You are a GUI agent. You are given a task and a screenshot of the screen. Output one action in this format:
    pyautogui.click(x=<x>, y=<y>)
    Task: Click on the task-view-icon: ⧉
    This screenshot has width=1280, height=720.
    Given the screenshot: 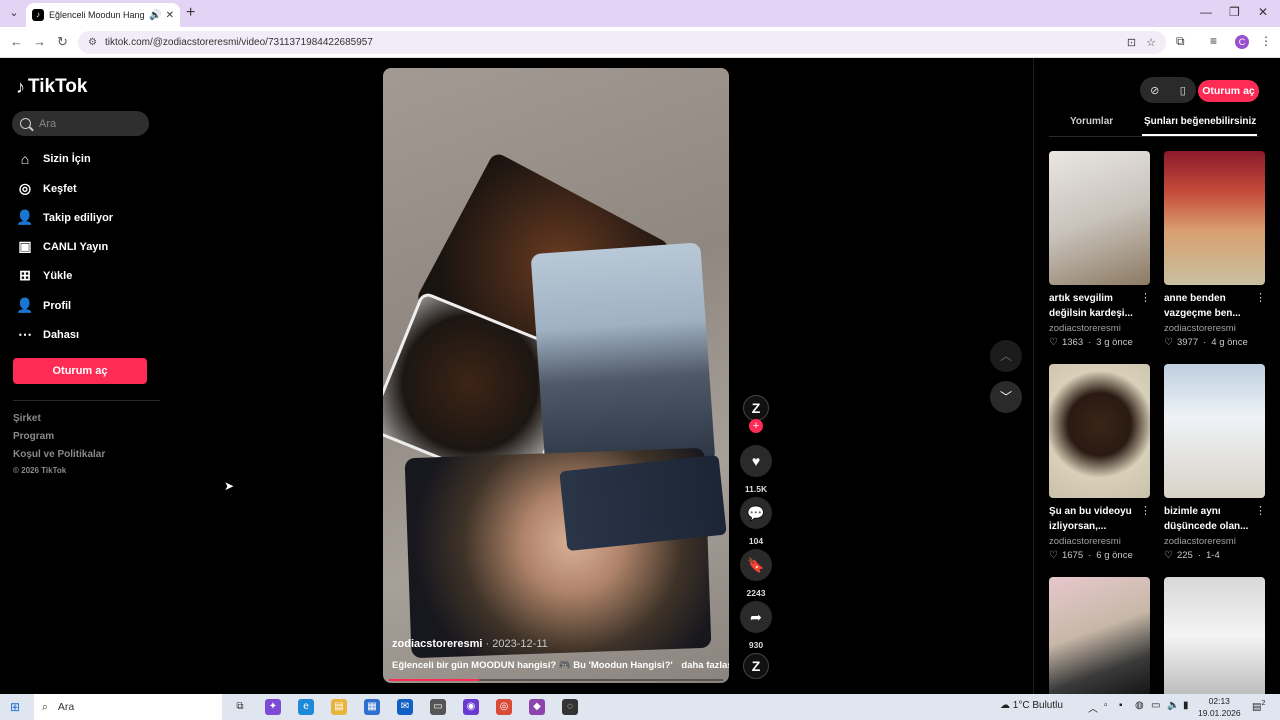 What is the action you would take?
    pyautogui.click(x=240, y=707)
    